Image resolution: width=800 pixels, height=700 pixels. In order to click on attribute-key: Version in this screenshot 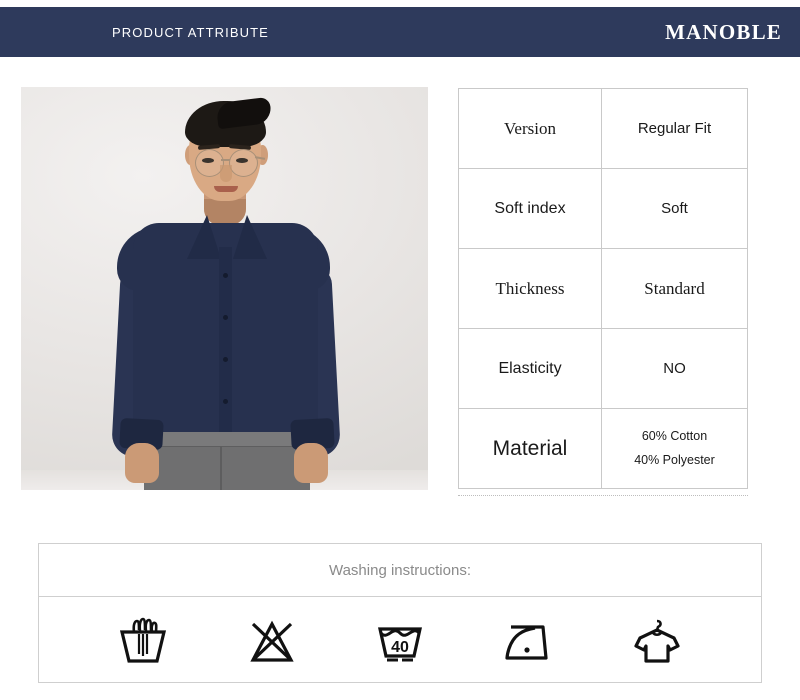, I will do `click(530, 128)`.